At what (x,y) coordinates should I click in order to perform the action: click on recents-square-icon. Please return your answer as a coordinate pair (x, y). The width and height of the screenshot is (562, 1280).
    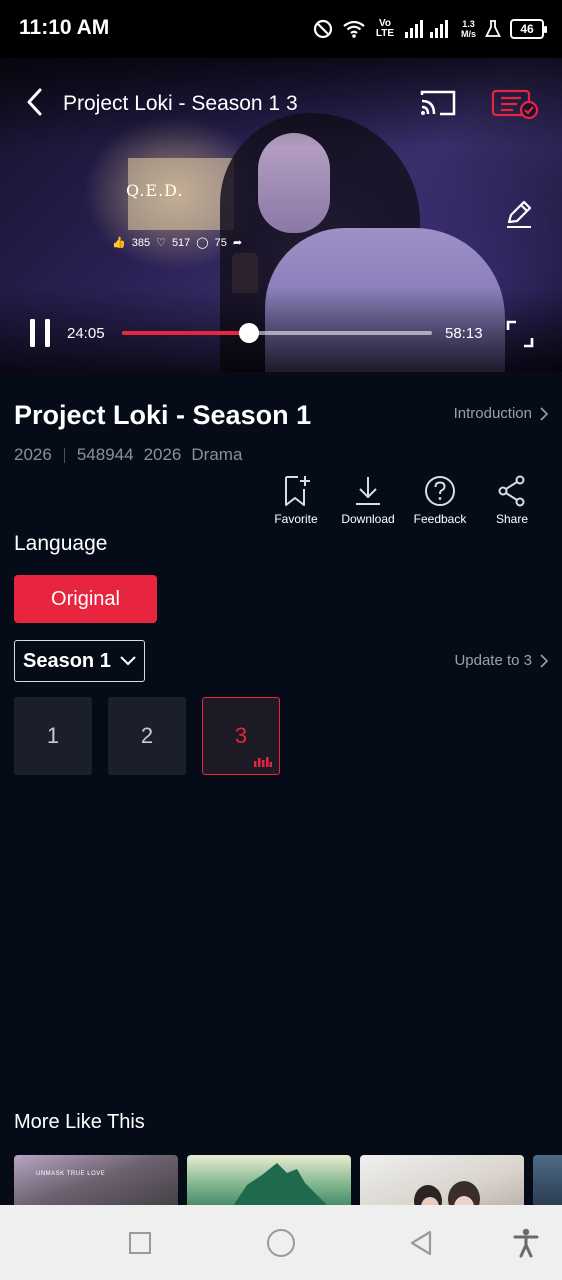
    Looking at the image, I should click on (140, 1243).